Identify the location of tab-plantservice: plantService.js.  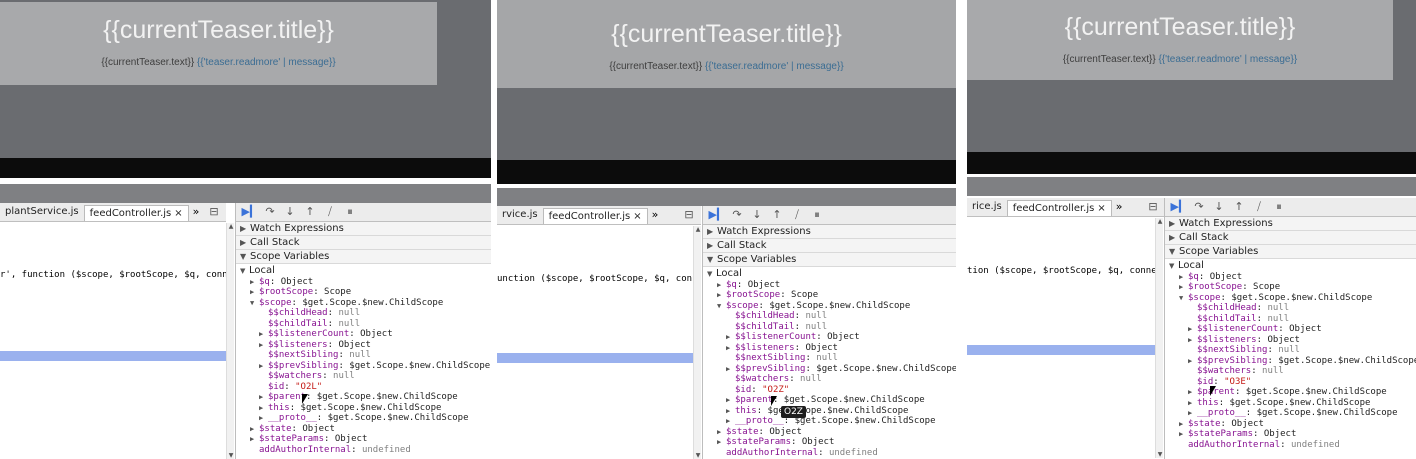
(42, 212).